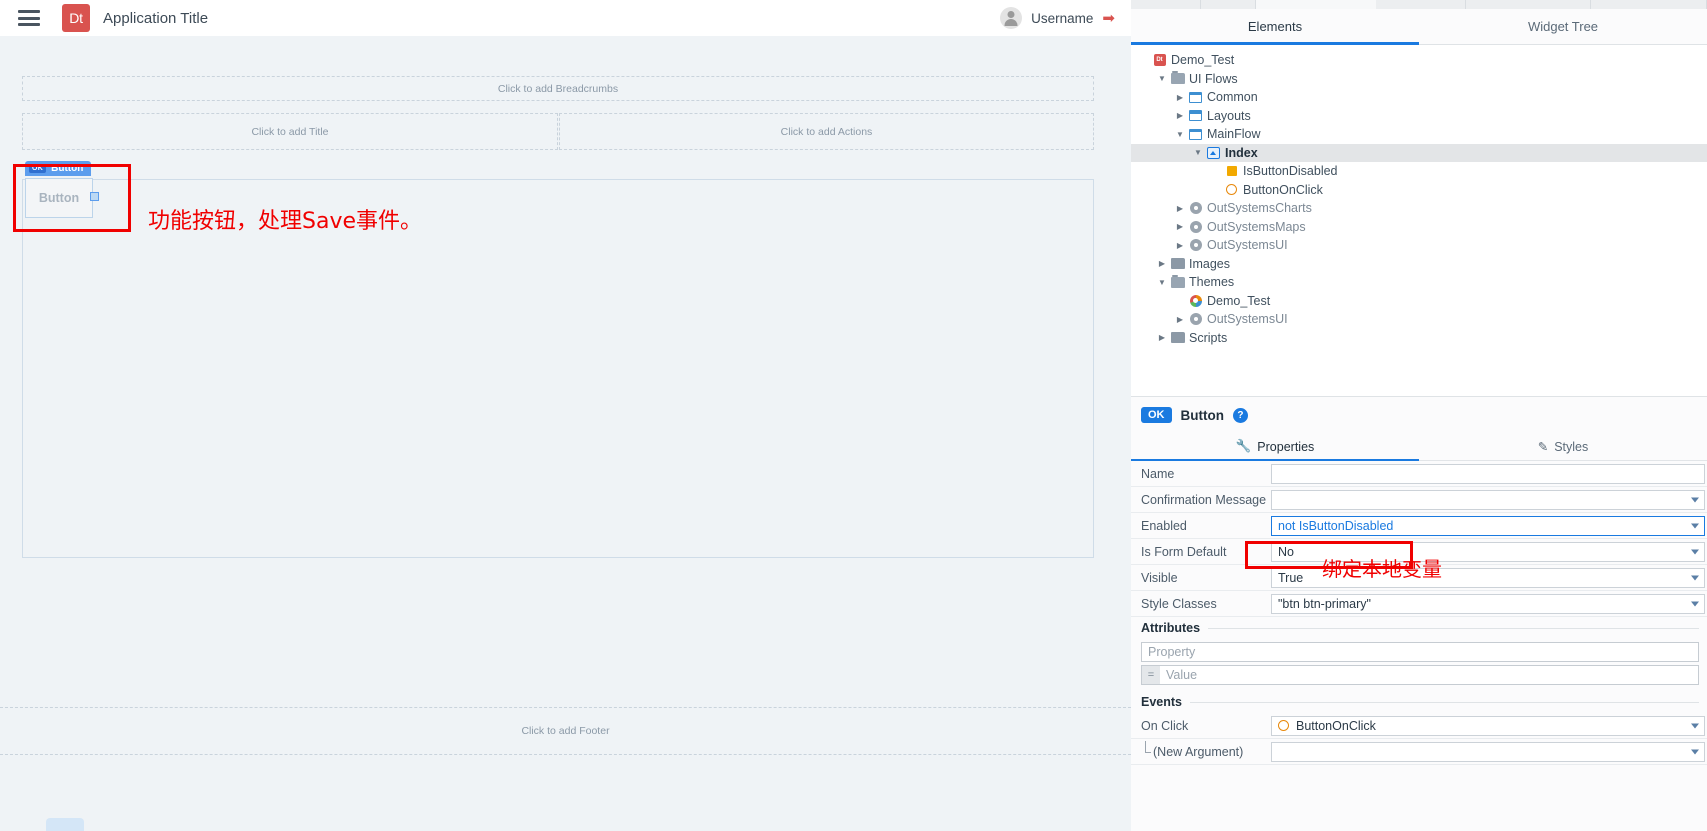 This screenshot has width=1707, height=831. Describe the element at coordinates (1419, 264) in the screenshot. I see `tree-item-images: Images` at that location.